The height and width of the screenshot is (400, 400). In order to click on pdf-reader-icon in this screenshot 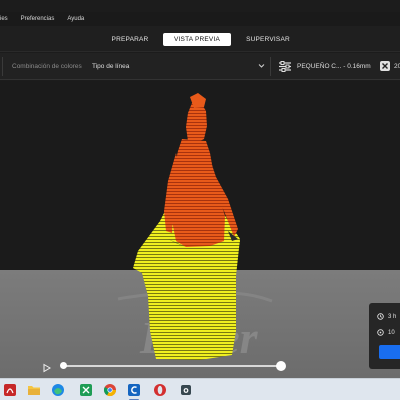, I will do `click(10, 390)`.